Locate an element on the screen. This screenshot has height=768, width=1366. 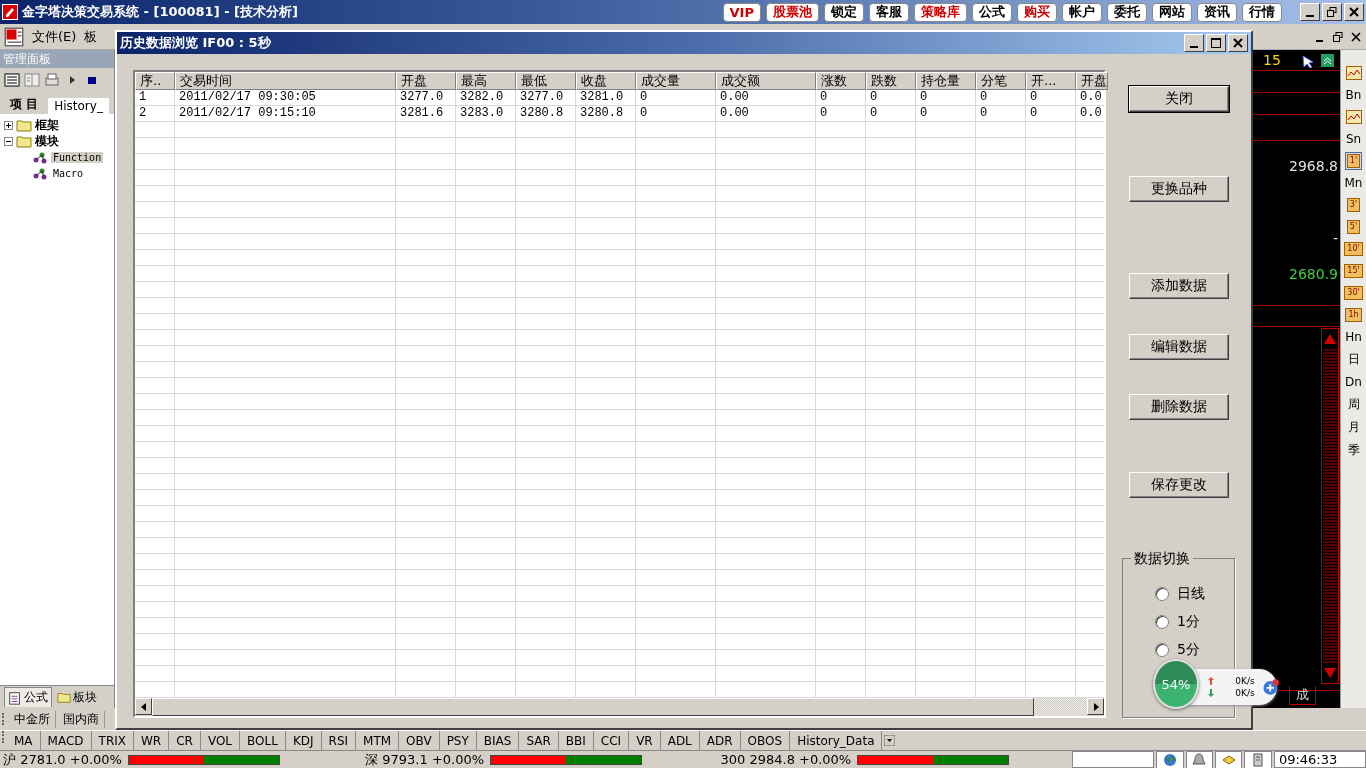
vertical-scrollbar is located at coordinates (1330, 506).